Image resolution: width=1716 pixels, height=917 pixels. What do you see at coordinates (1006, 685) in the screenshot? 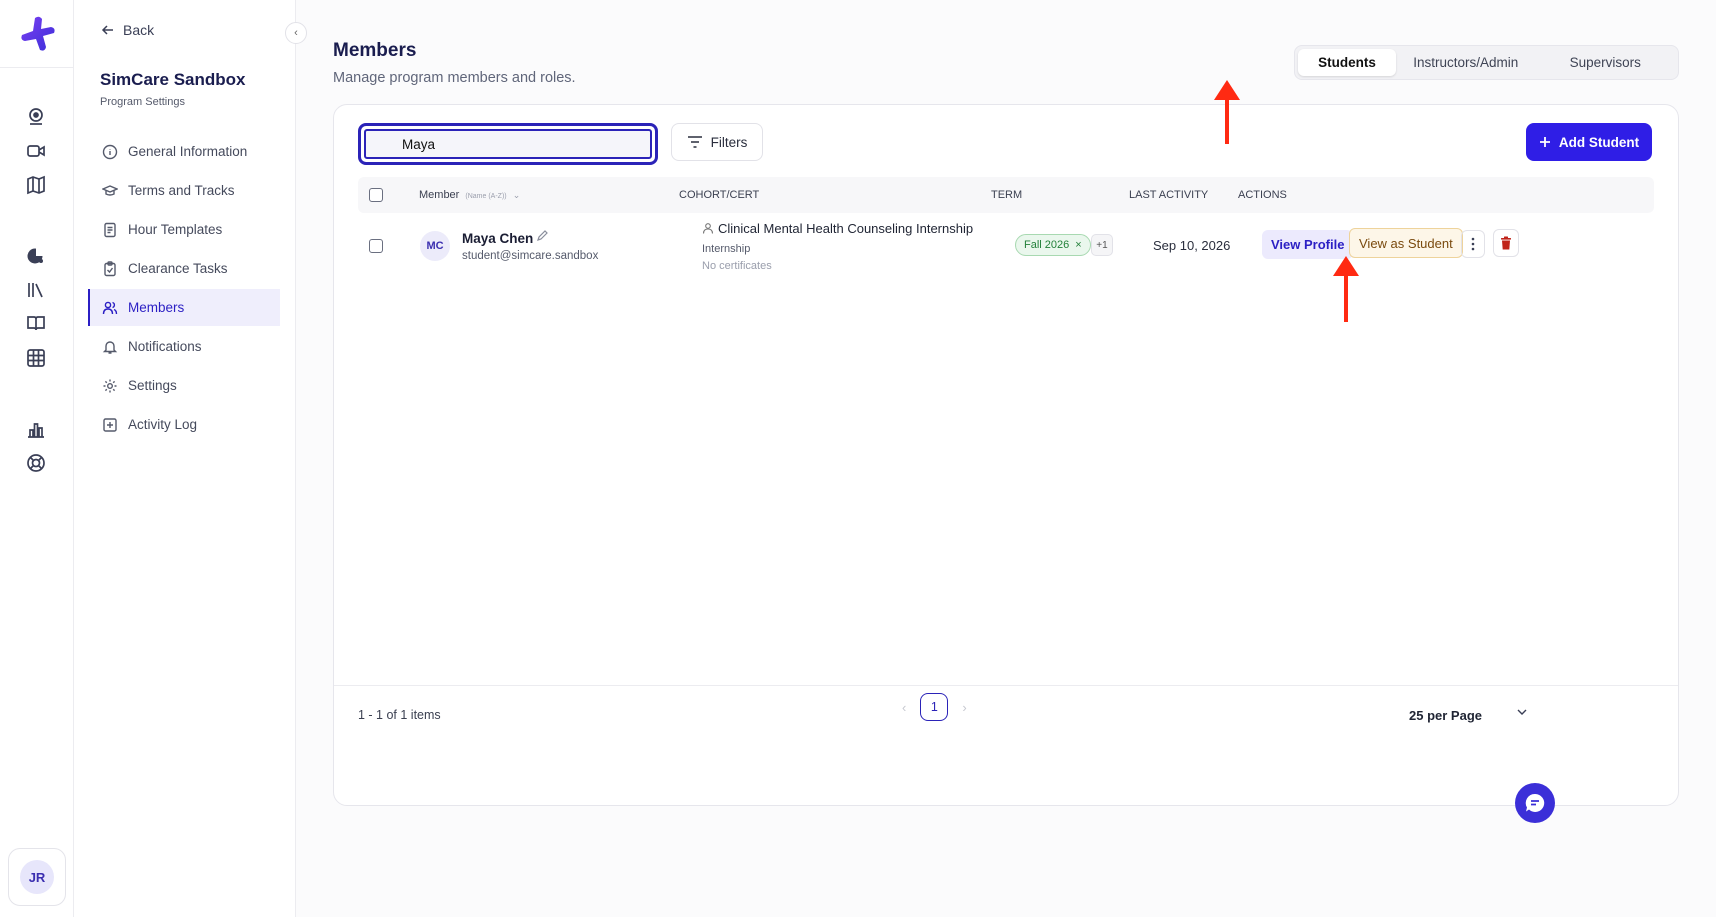
I see `table-footer-divider` at bounding box center [1006, 685].